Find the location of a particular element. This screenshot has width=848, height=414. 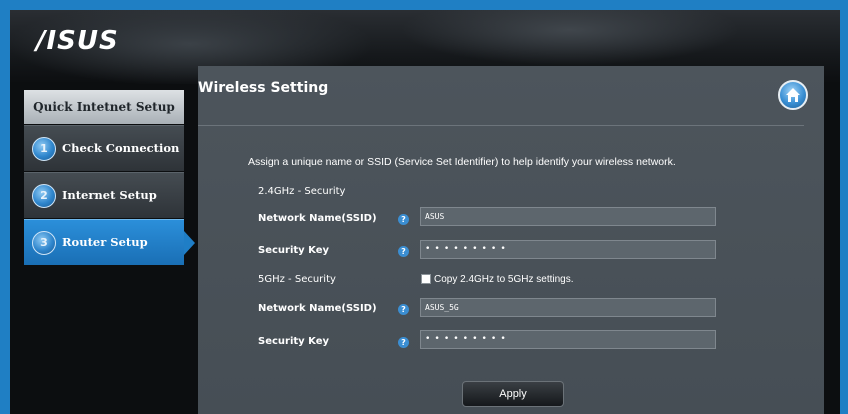

copy-settings-checkbox is located at coordinates (426, 279).